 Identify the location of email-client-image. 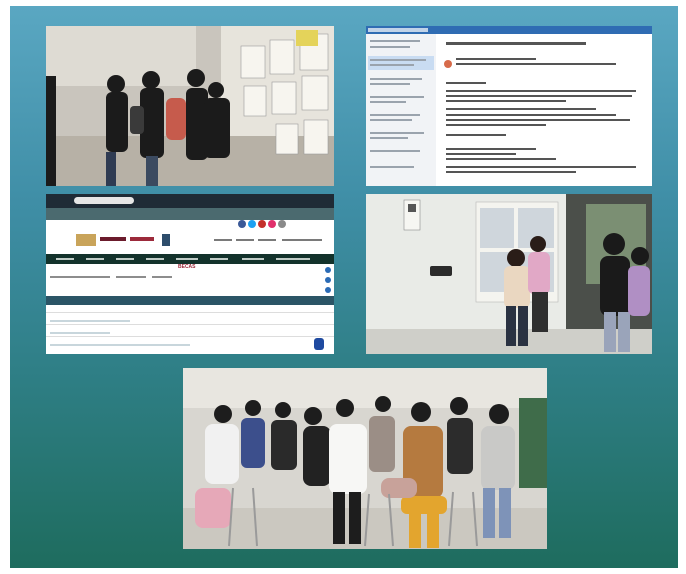
(509, 106).